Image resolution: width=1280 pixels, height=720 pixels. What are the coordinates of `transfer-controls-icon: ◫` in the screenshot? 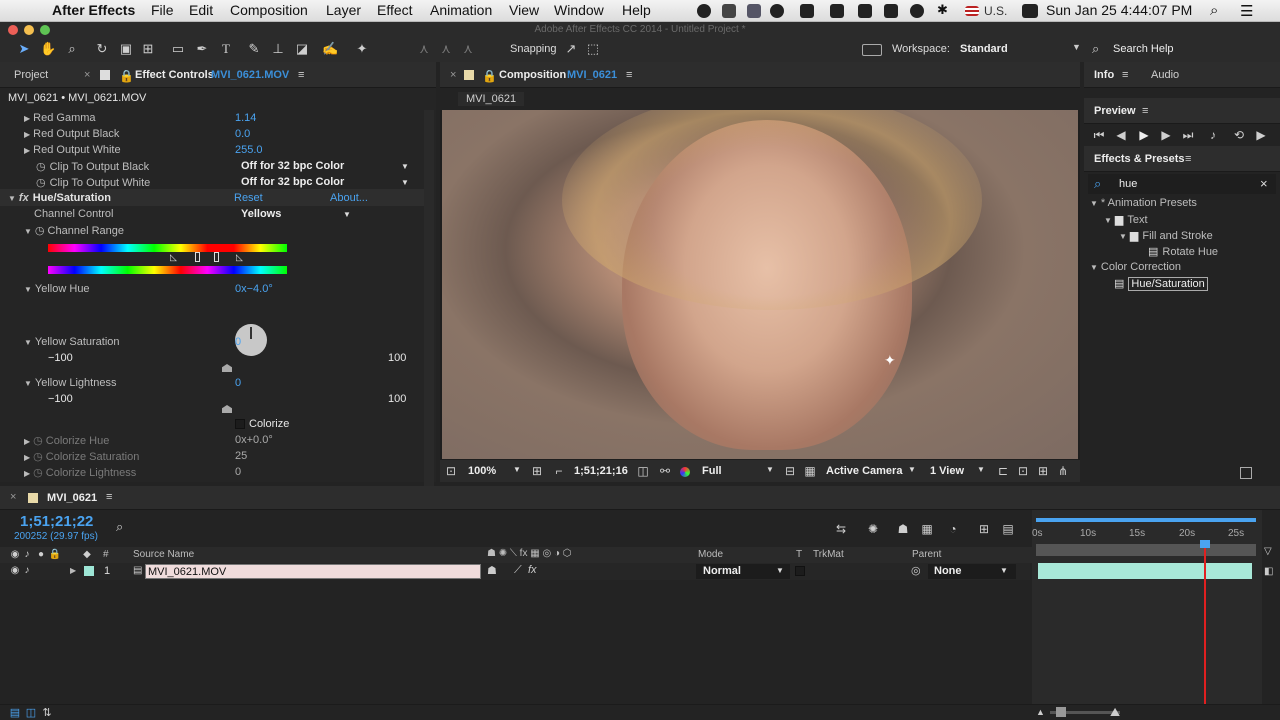 It's located at (31, 713).